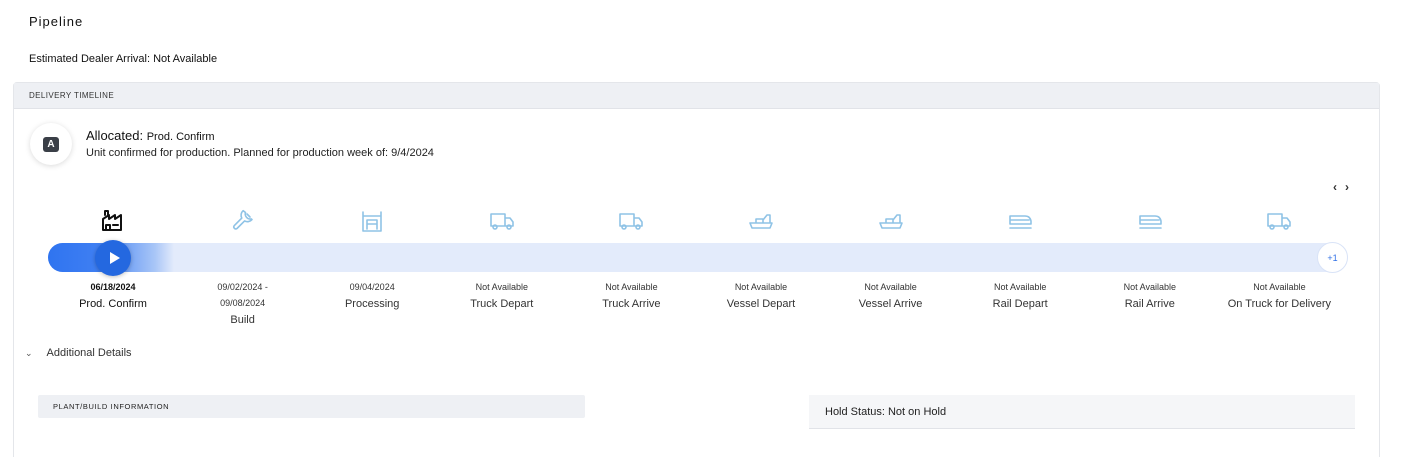  I want to click on status-line: Allocated: Prod. Confirm, so click(150, 135).